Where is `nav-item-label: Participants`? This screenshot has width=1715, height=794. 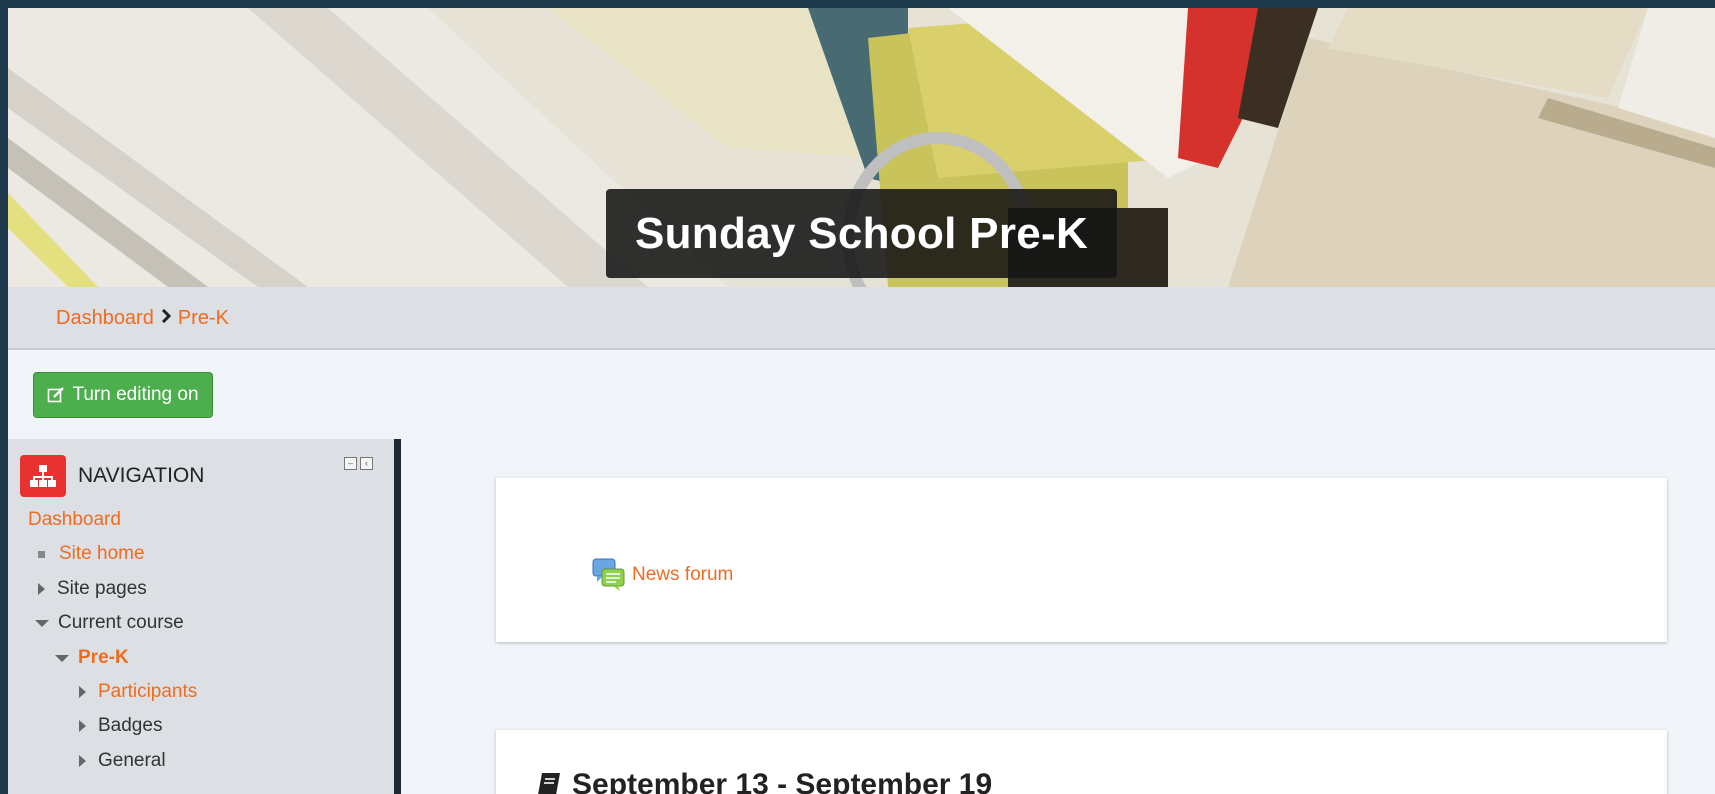 nav-item-label: Participants is located at coordinates (148, 691).